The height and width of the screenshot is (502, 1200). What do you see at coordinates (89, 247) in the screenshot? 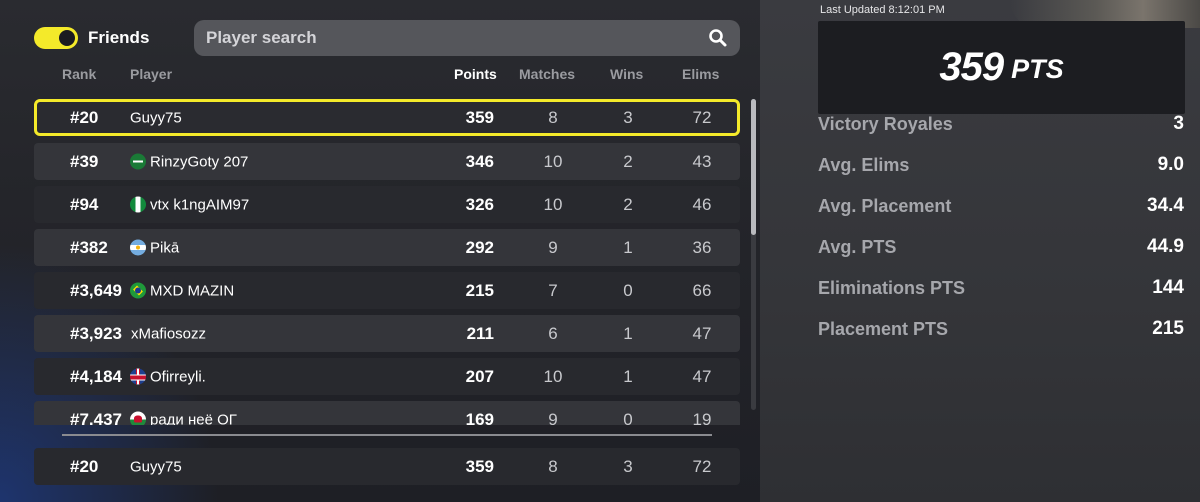
I see `row-rank: #382` at bounding box center [89, 247].